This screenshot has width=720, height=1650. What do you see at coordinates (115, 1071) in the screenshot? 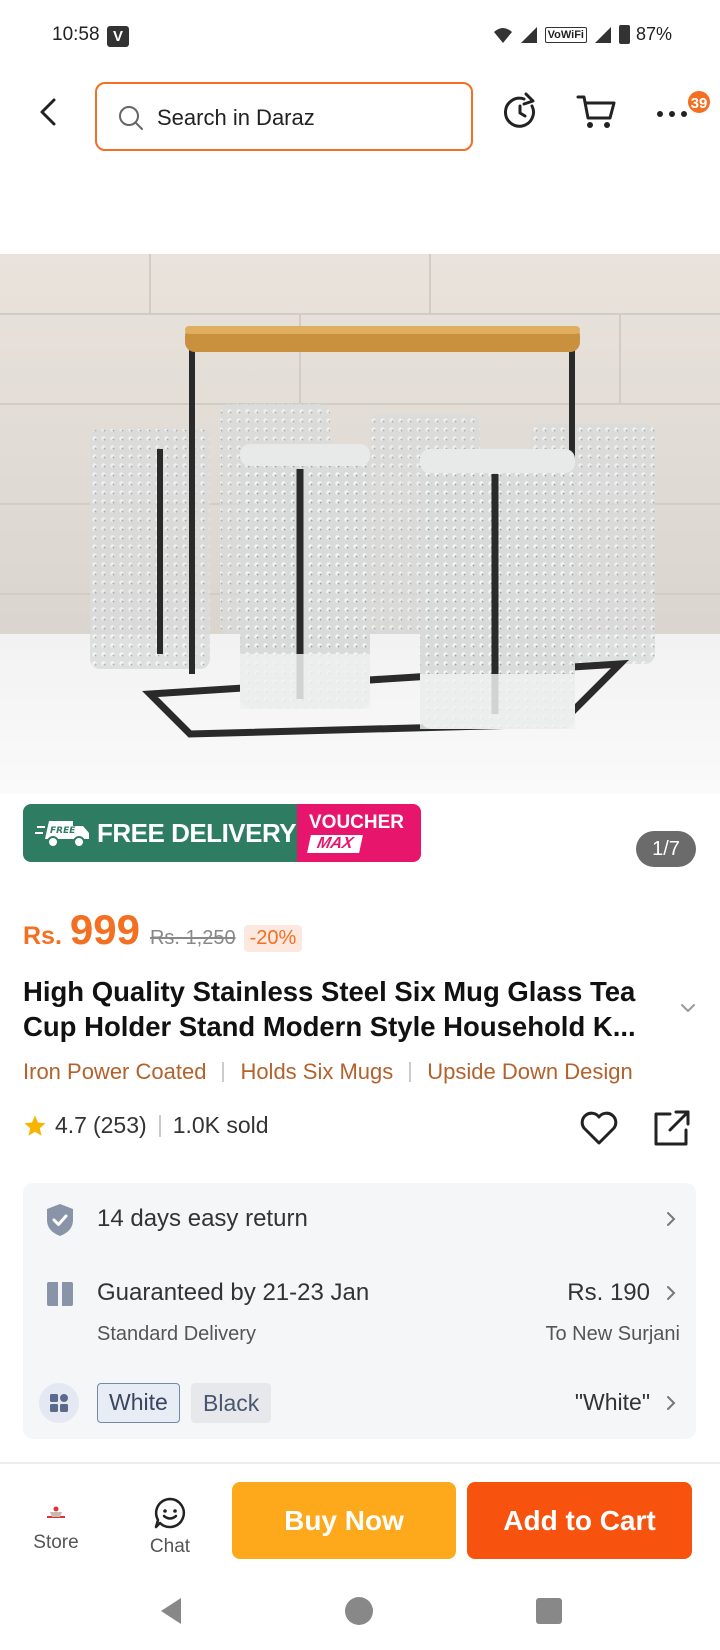
I see `feature-tag: Iron Power Coated` at bounding box center [115, 1071].